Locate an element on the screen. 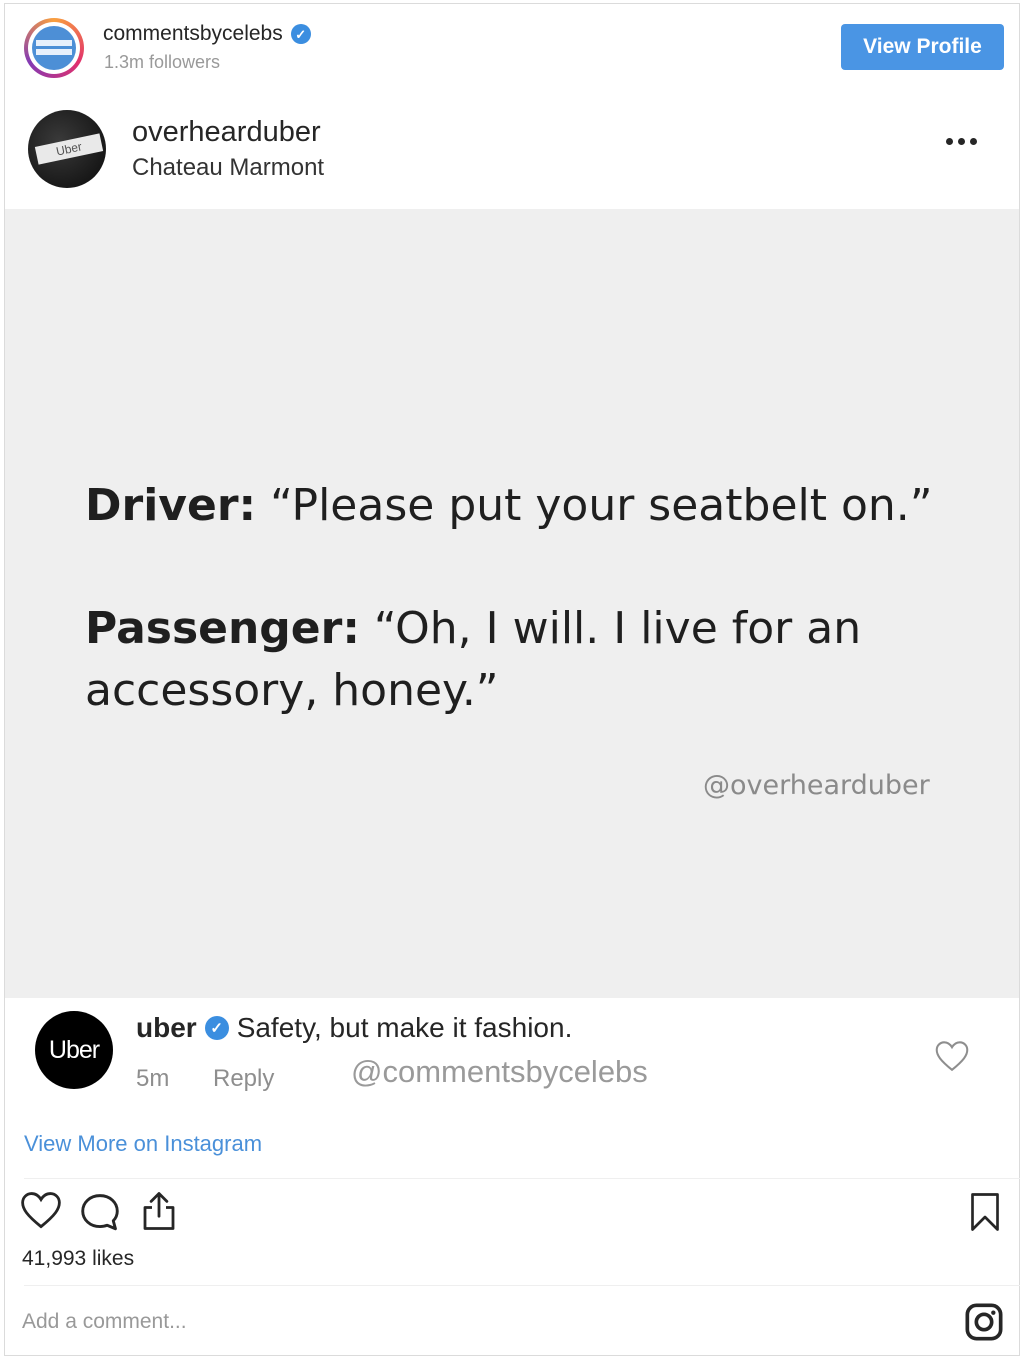 This screenshot has width=1024, height=1360. instagram-icon is located at coordinates (984, 1324).